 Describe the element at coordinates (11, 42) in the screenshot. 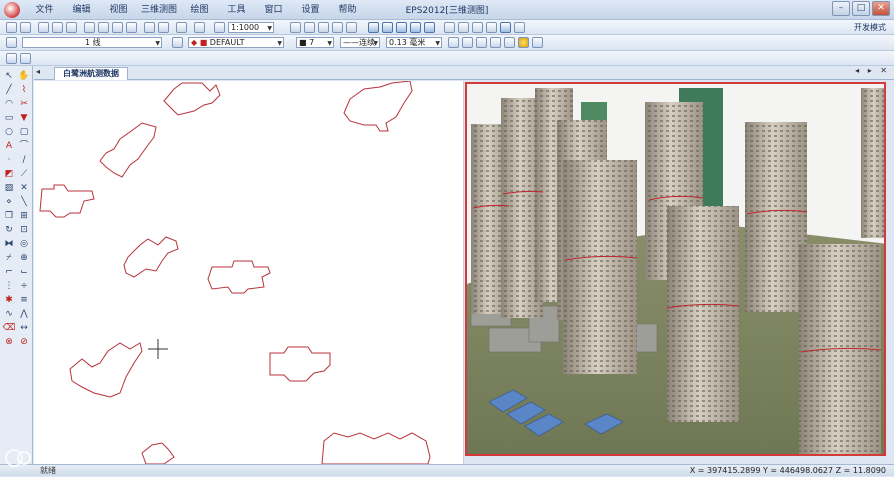

I see `layer-manager-icon` at that location.